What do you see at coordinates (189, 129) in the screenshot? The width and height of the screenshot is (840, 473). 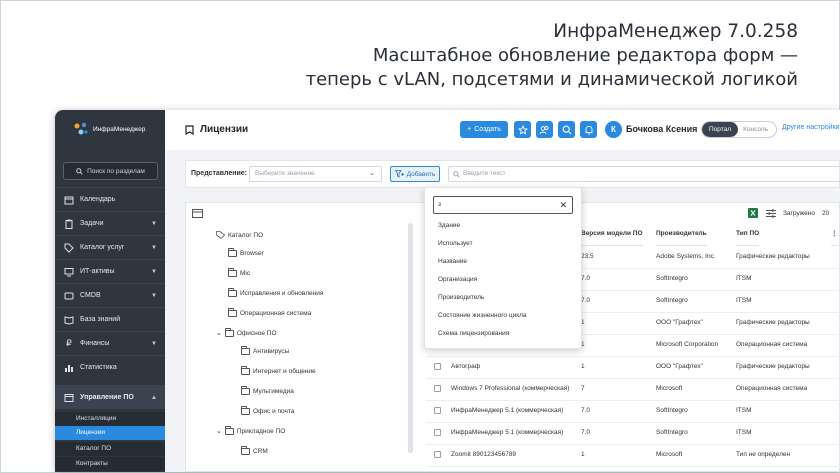 I see `bookmark-icon` at bounding box center [189, 129].